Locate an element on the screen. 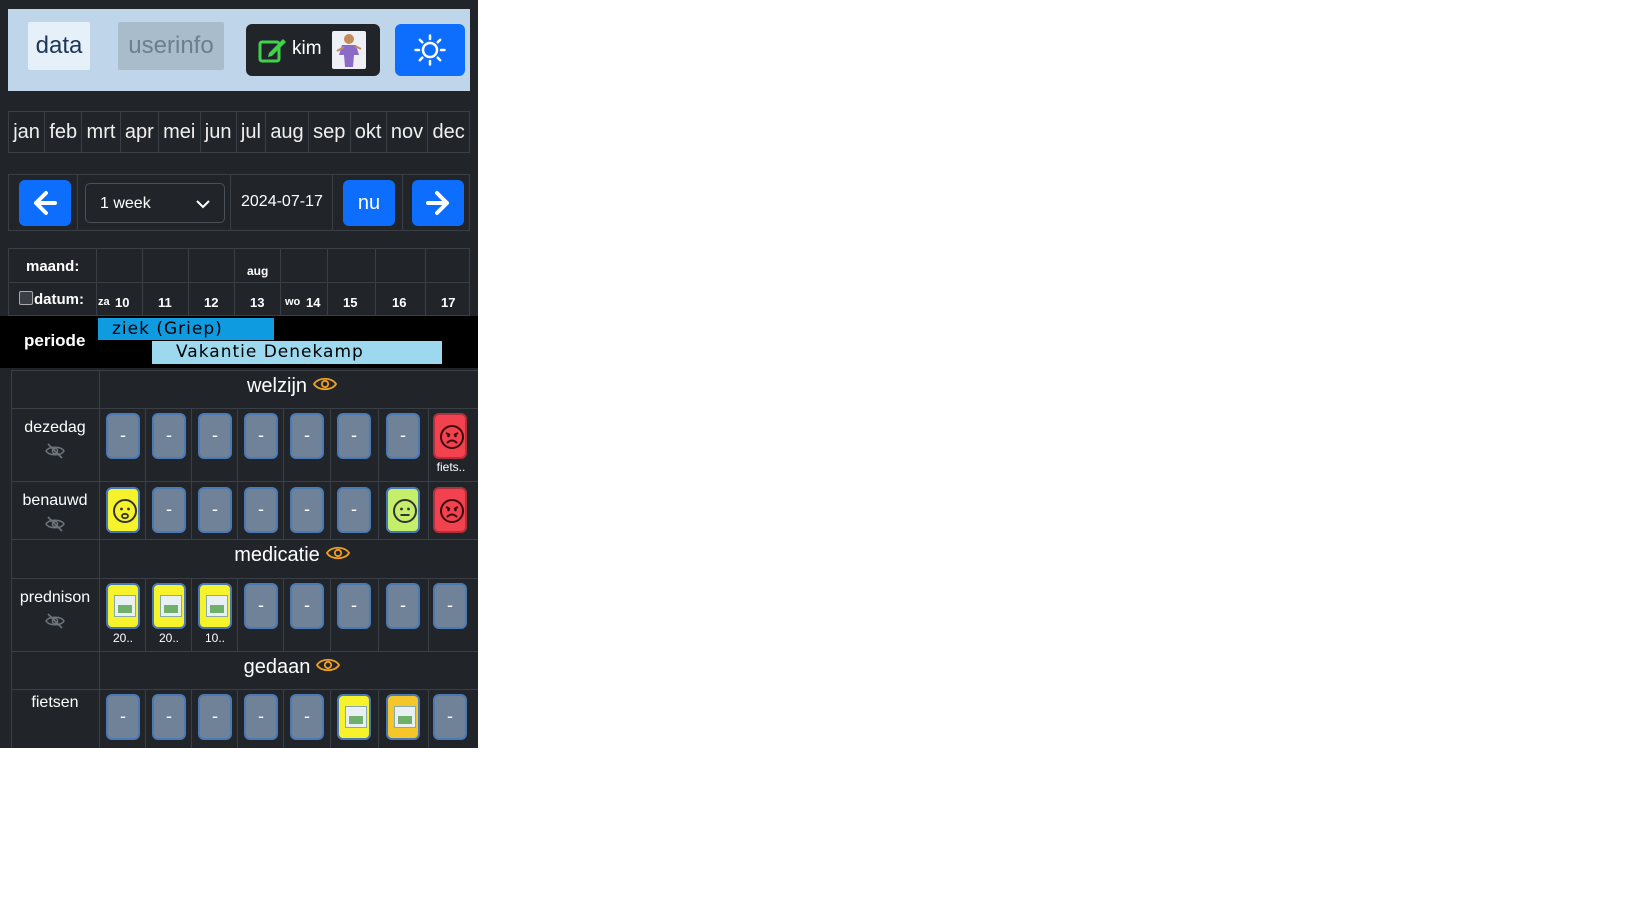 The height and width of the screenshot is (904, 1642). tab-data: data is located at coordinates (59, 46).